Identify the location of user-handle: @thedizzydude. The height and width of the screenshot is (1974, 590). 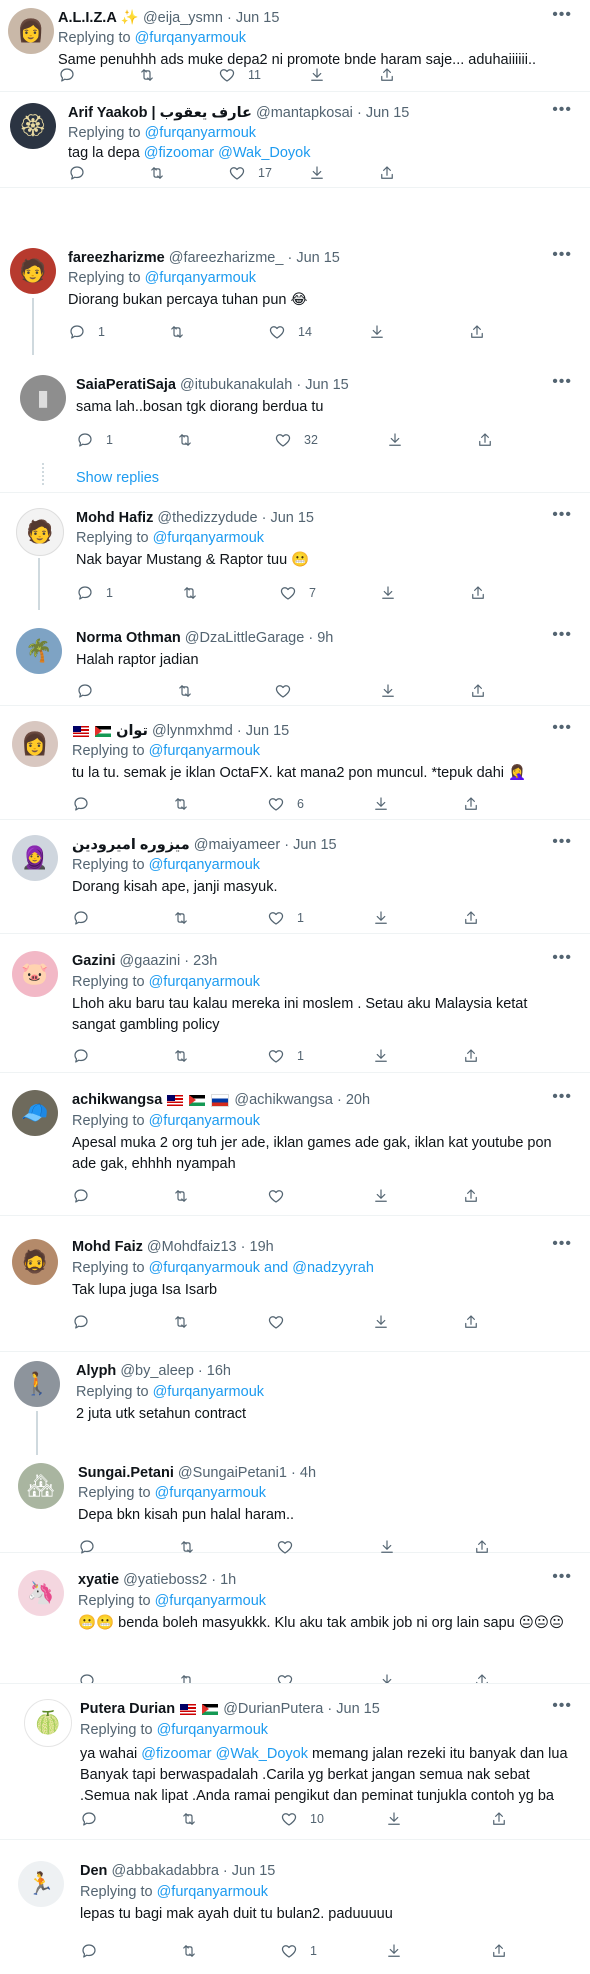
(207, 518).